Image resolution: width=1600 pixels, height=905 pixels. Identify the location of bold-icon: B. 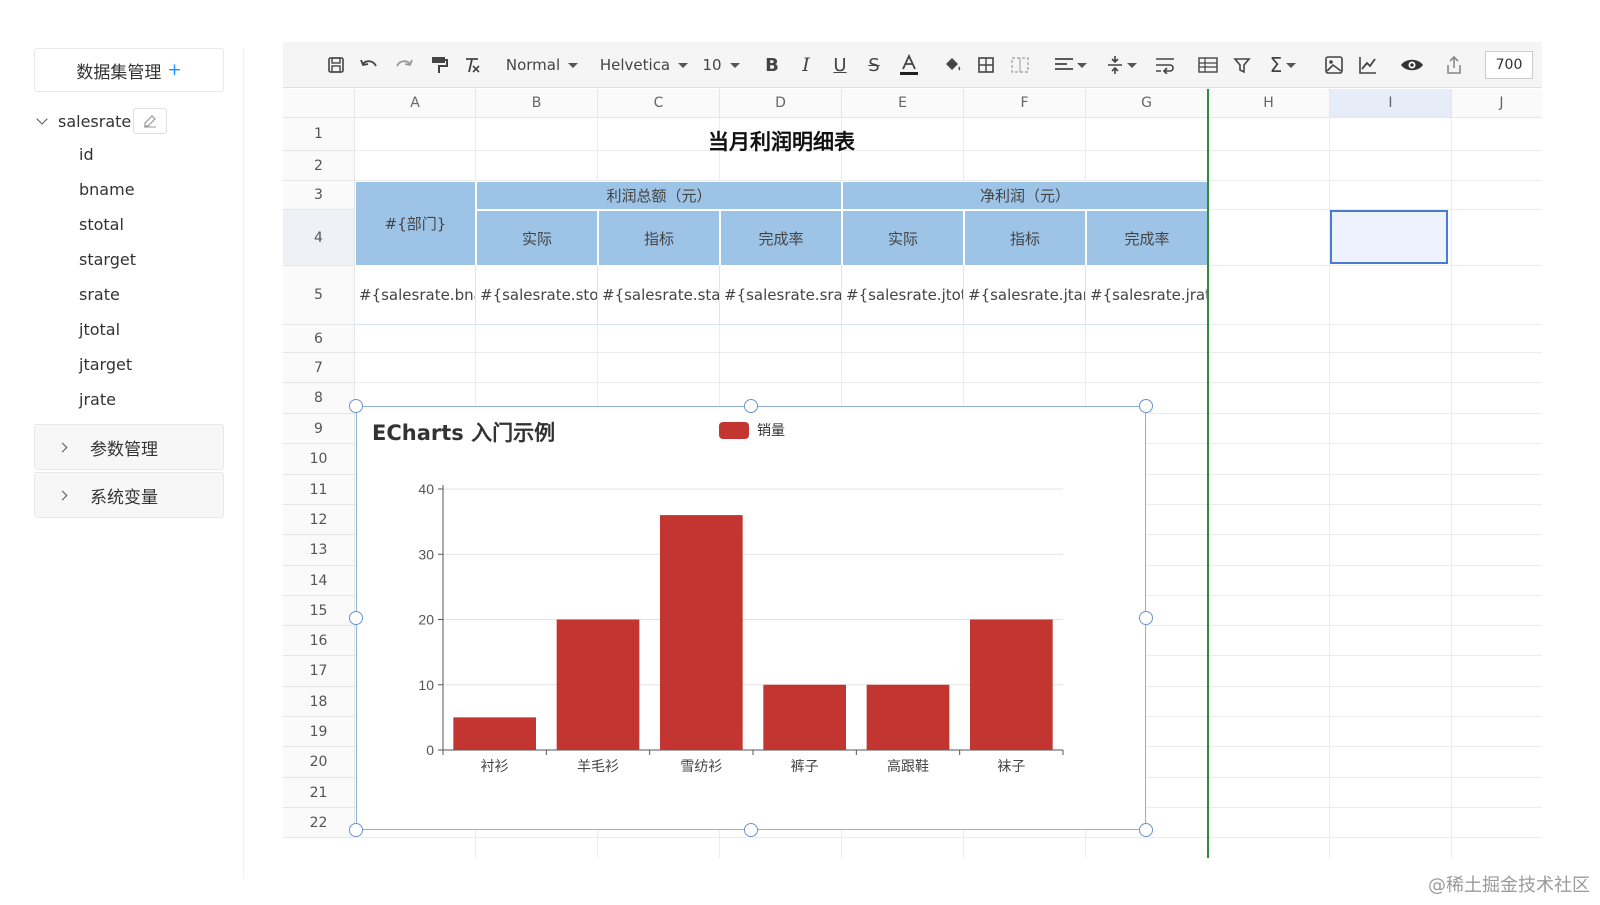
(772, 65).